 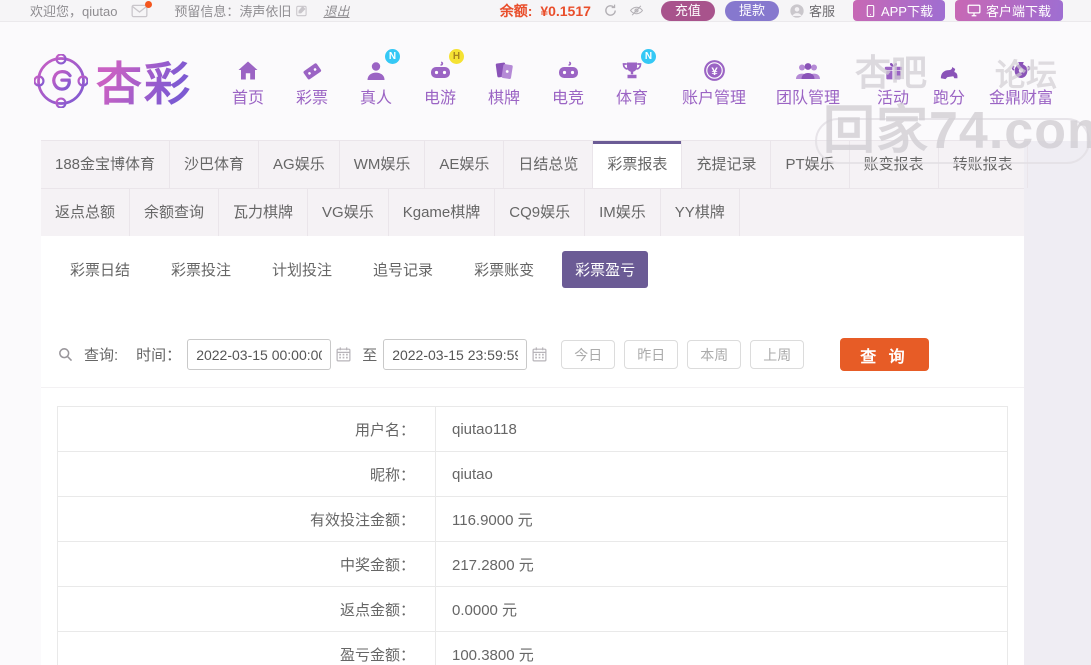 What do you see at coordinates (86, 212) in the screenshot?
I see `tab-fandian: 返点总额` at bounding box center [86, 212].